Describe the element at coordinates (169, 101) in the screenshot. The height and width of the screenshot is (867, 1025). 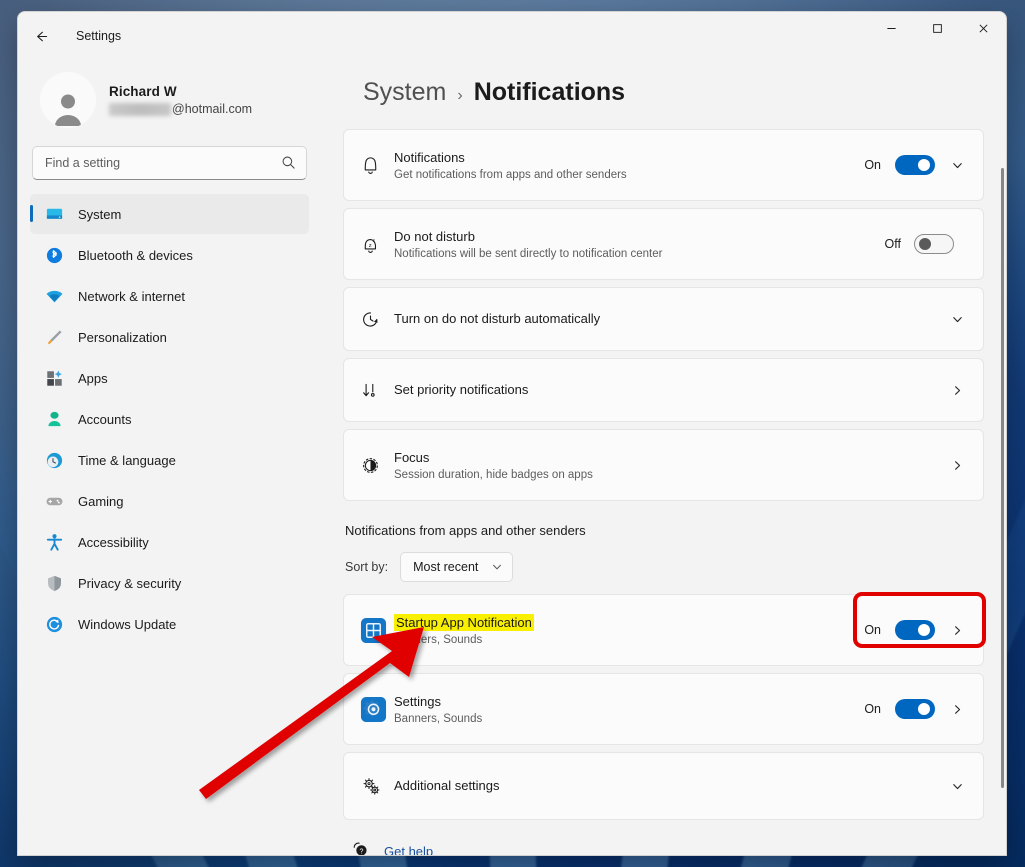
I see `account-block: Richard W @hotmail.com` at that location.